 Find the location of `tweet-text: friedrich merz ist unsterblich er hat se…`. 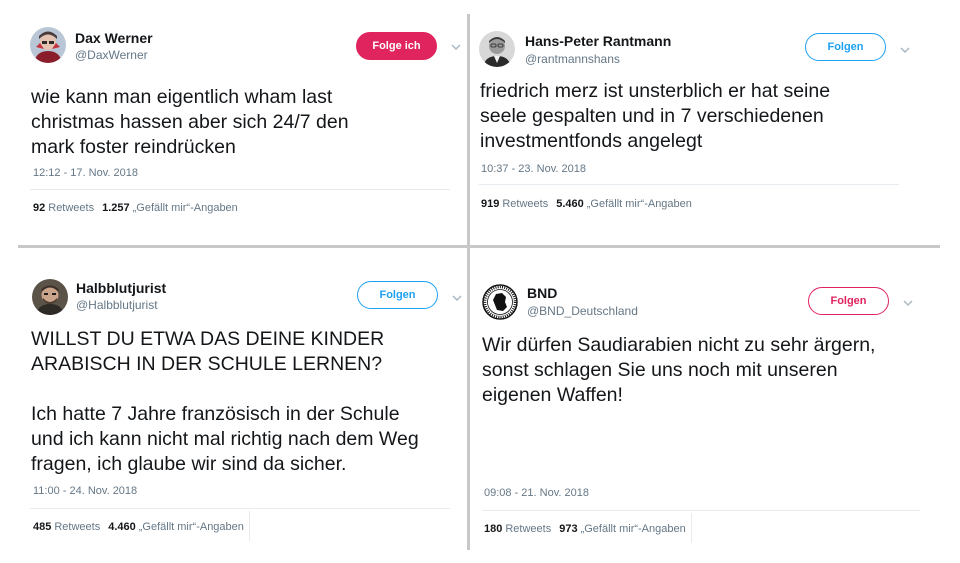

tweet-text: friedrich merz ist unsterblich er hat se… is located at coordinates (655, 116).